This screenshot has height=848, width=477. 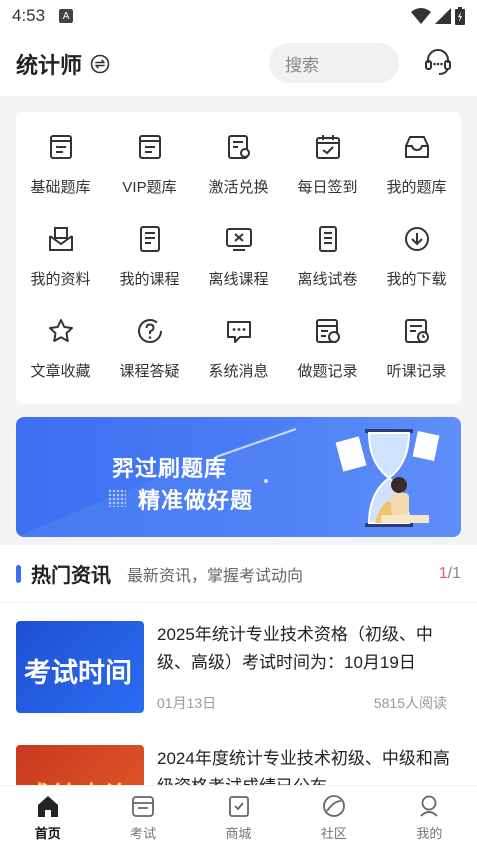 What do you see at coordinates (215, 576) in the screenshot?
I see `news-subtitle: 最新资讯，掌握考试动向` at bounding box center [215, 576].